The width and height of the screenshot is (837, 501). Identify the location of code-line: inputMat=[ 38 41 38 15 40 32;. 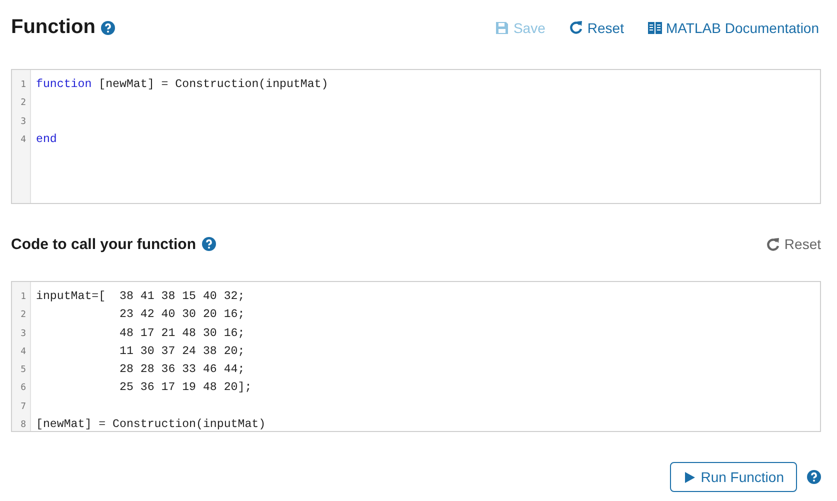
(140, 297).